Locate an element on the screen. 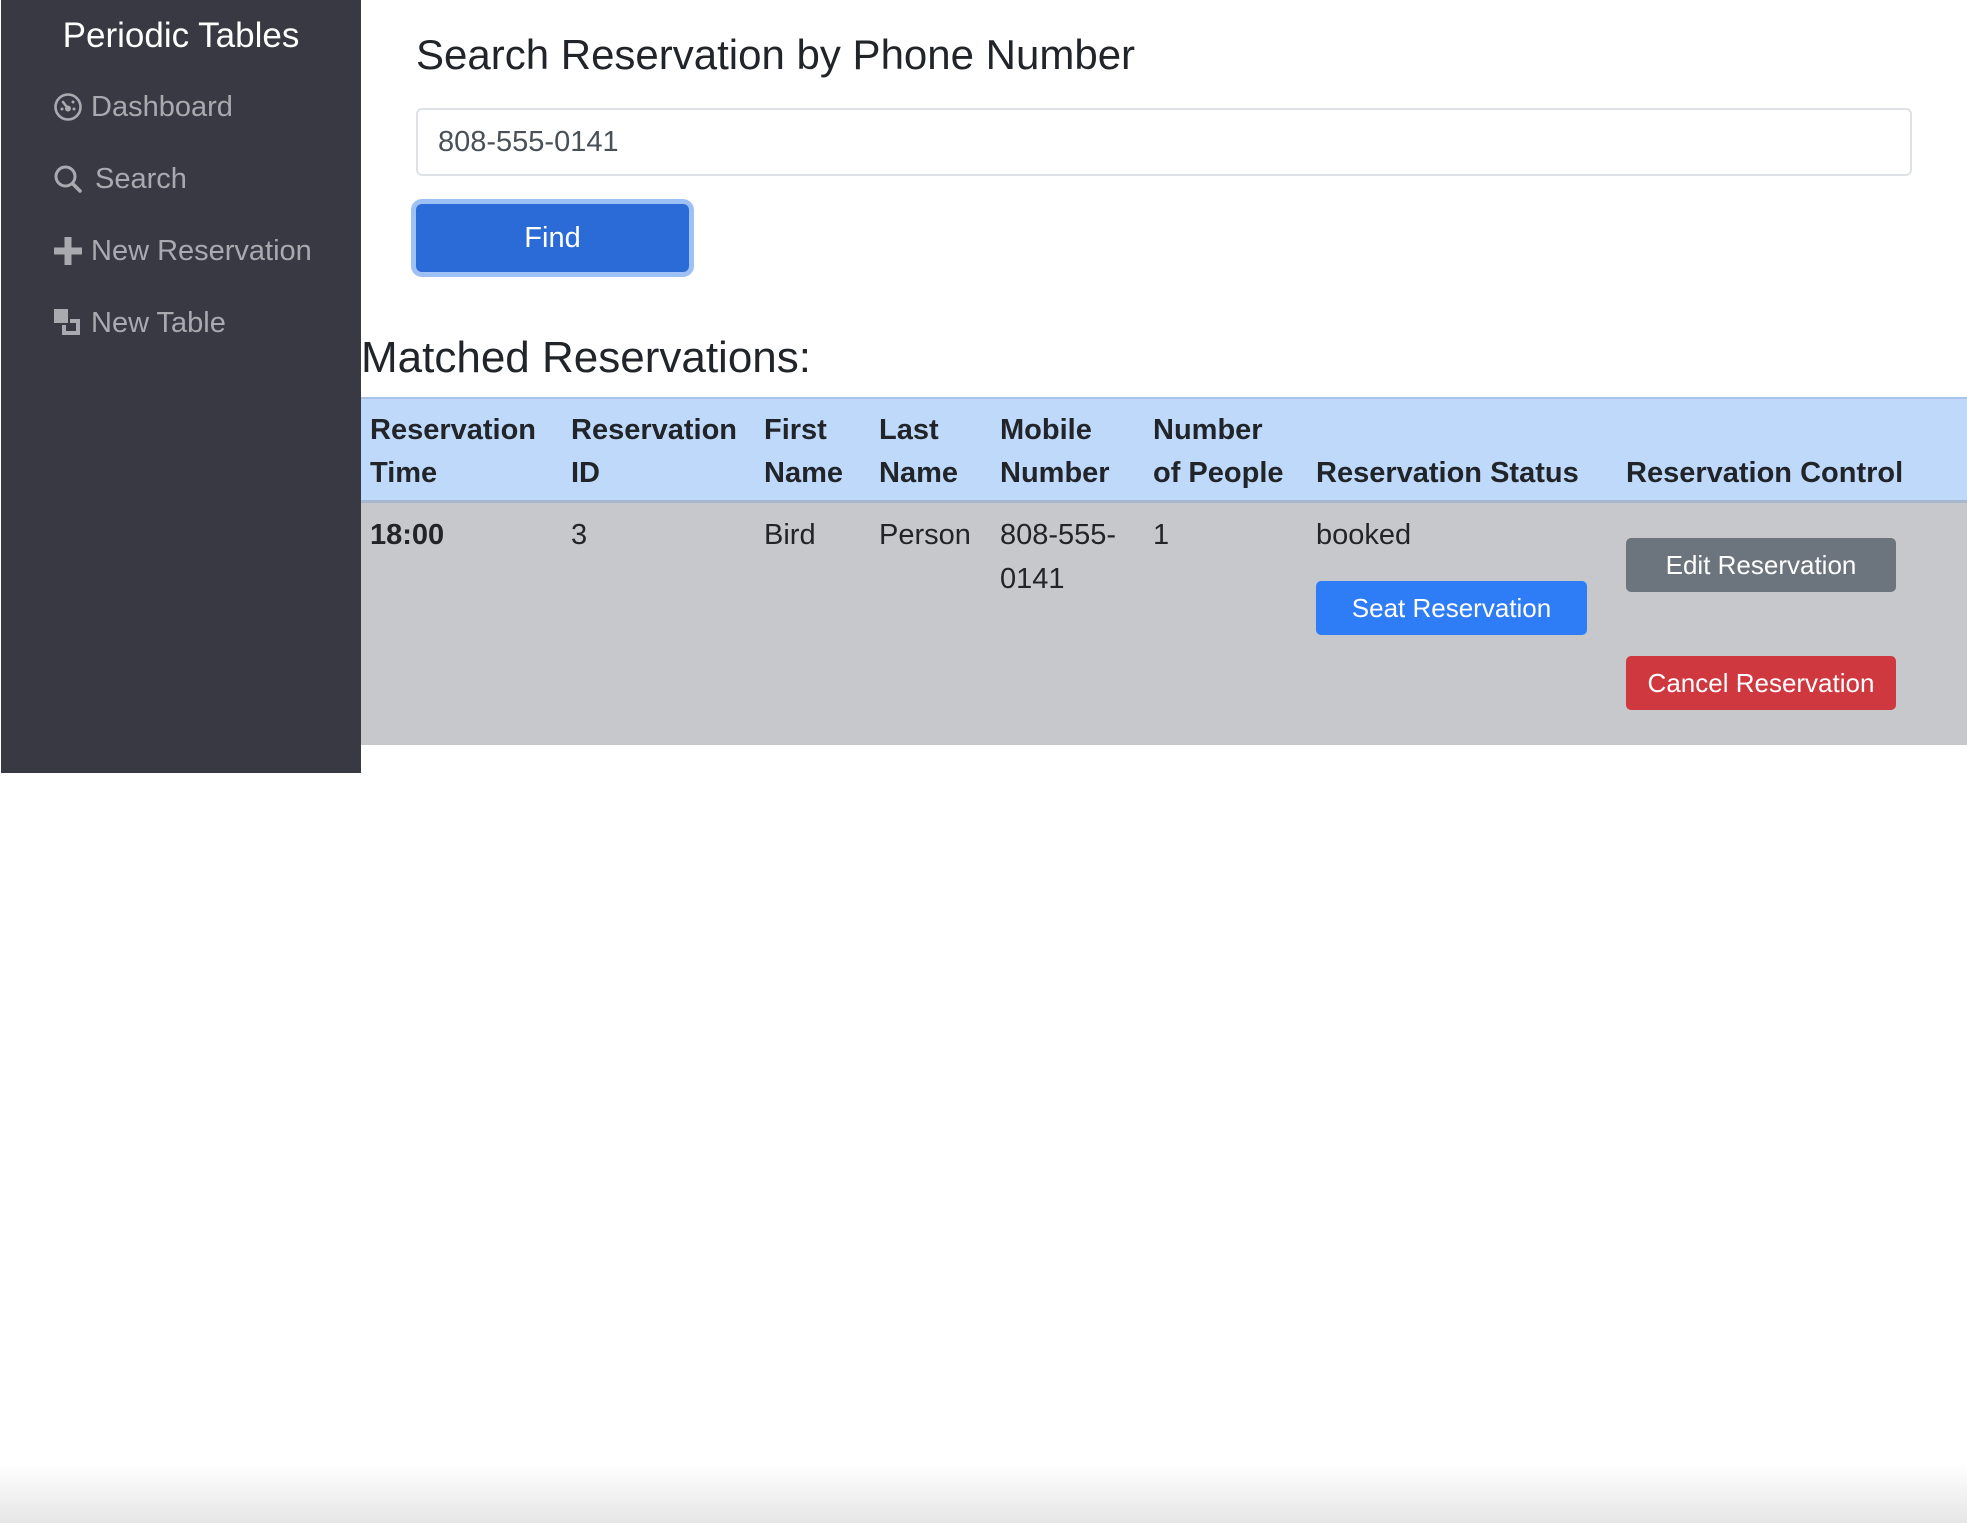  column-header-id: Reservation ID is located at coordinates (654, 451).